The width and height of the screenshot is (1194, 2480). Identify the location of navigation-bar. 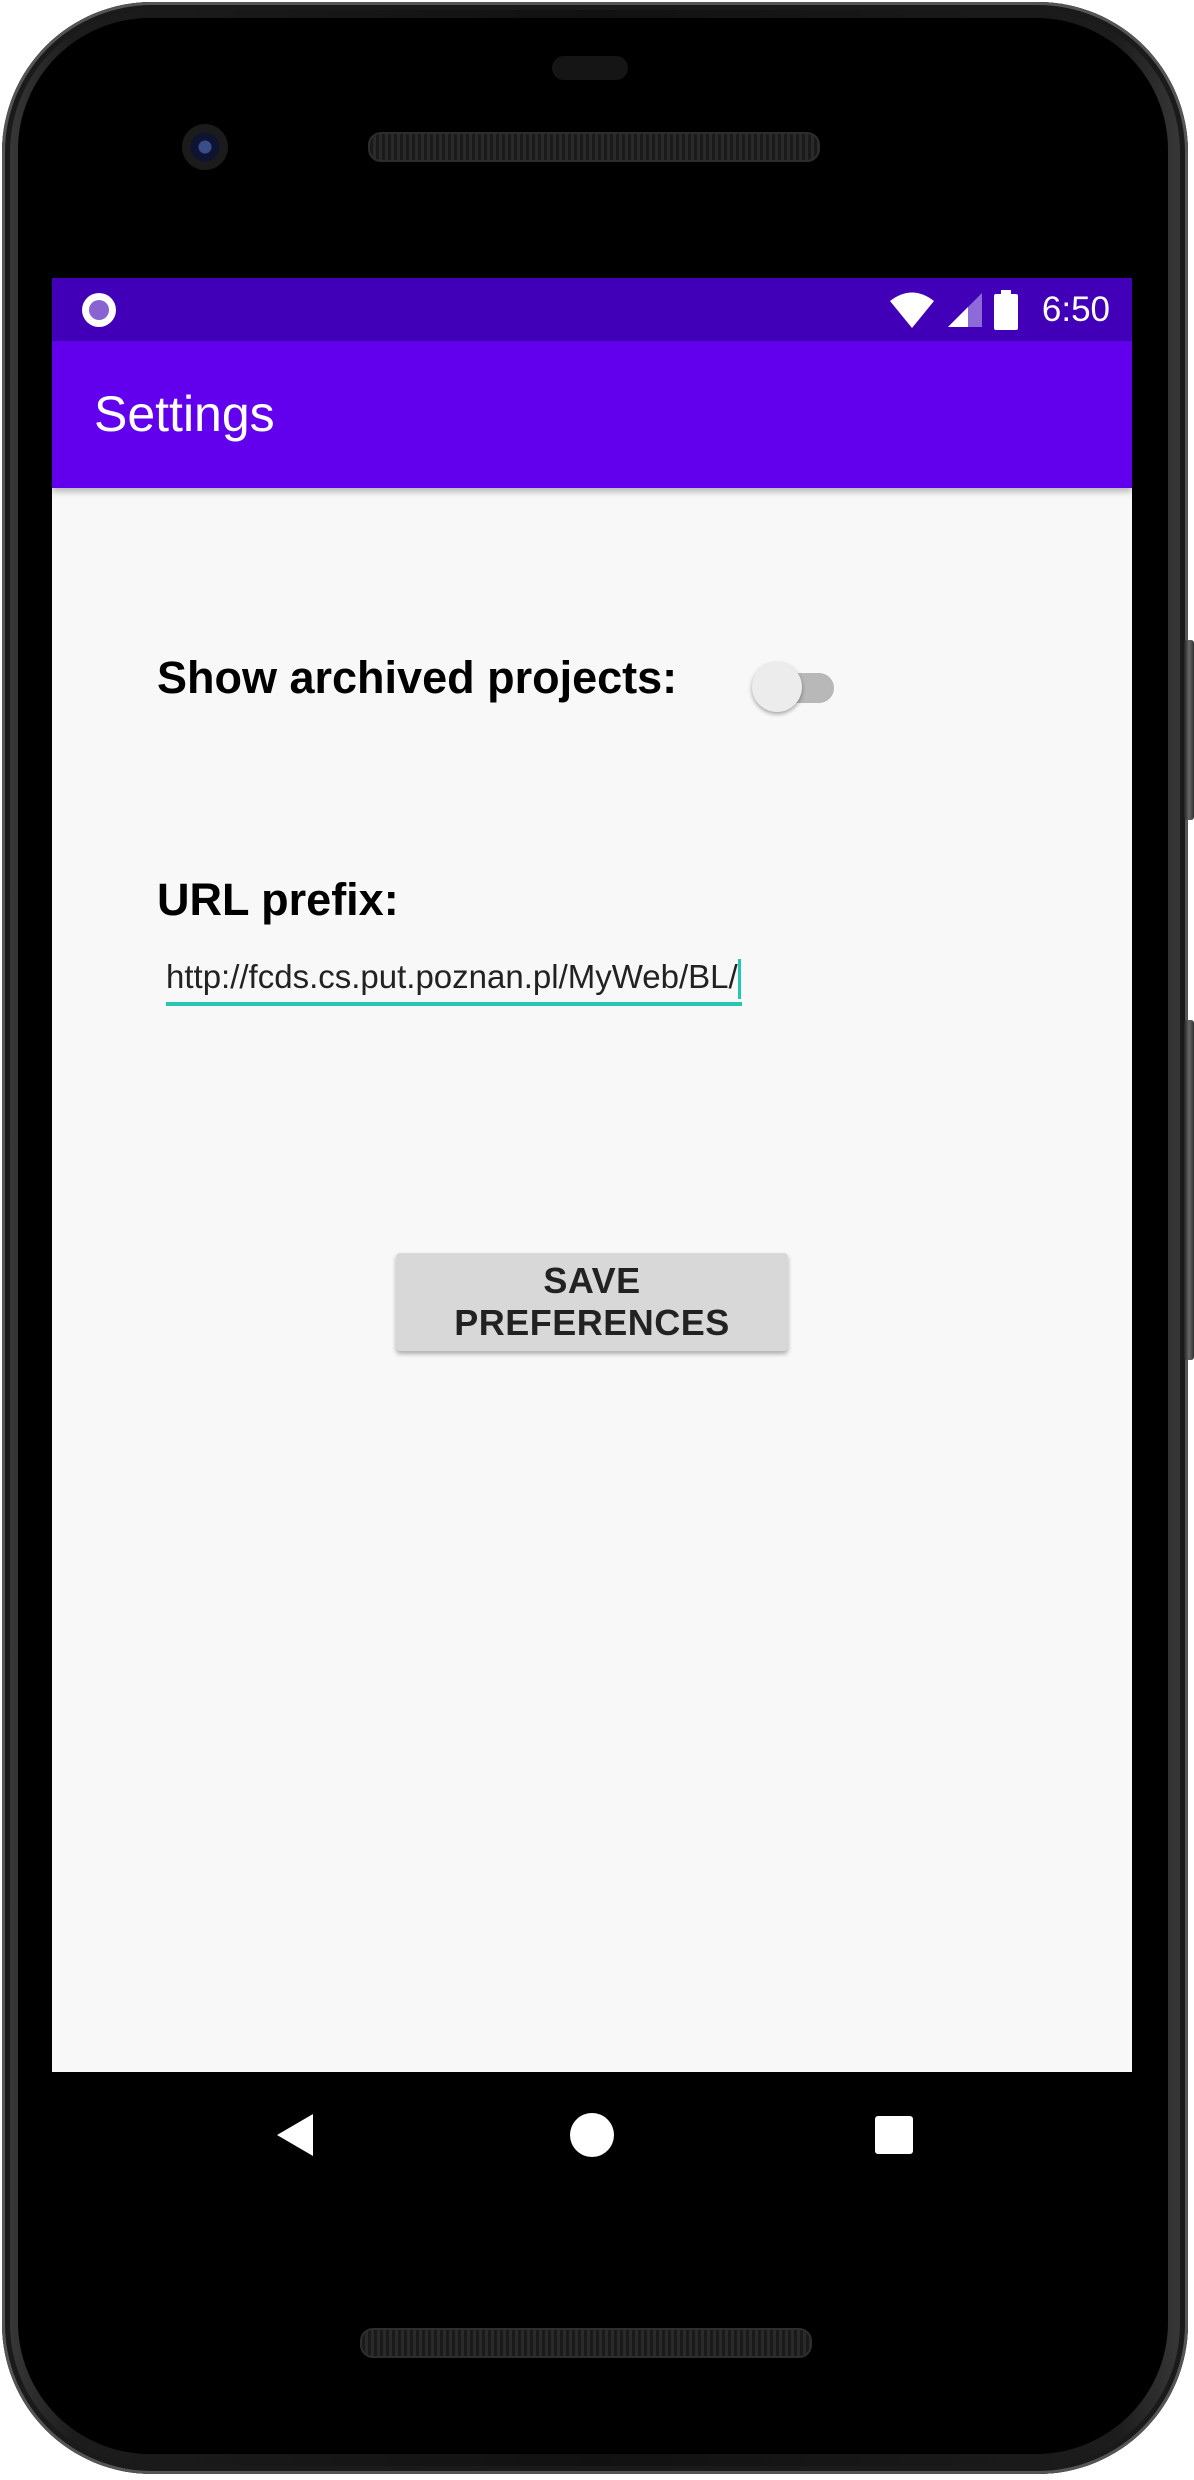
(592, 2135).